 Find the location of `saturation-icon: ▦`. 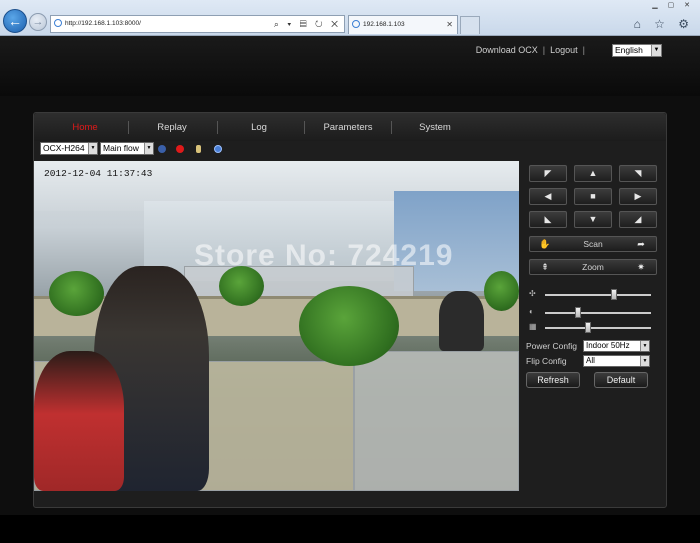

saturation-icon: ▦ is located at coordinates (533, 326).